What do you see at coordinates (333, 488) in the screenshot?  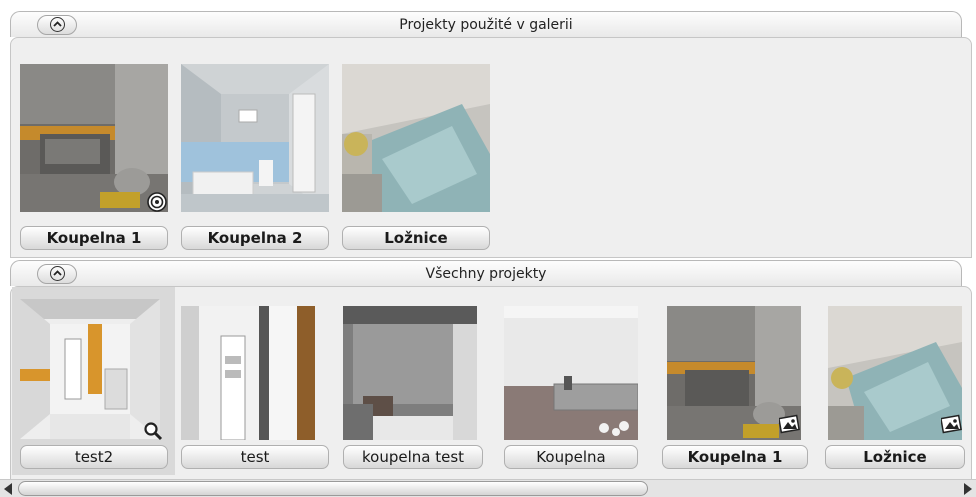 I see `scrollbar-thumb` at bounding box center [333, 488].